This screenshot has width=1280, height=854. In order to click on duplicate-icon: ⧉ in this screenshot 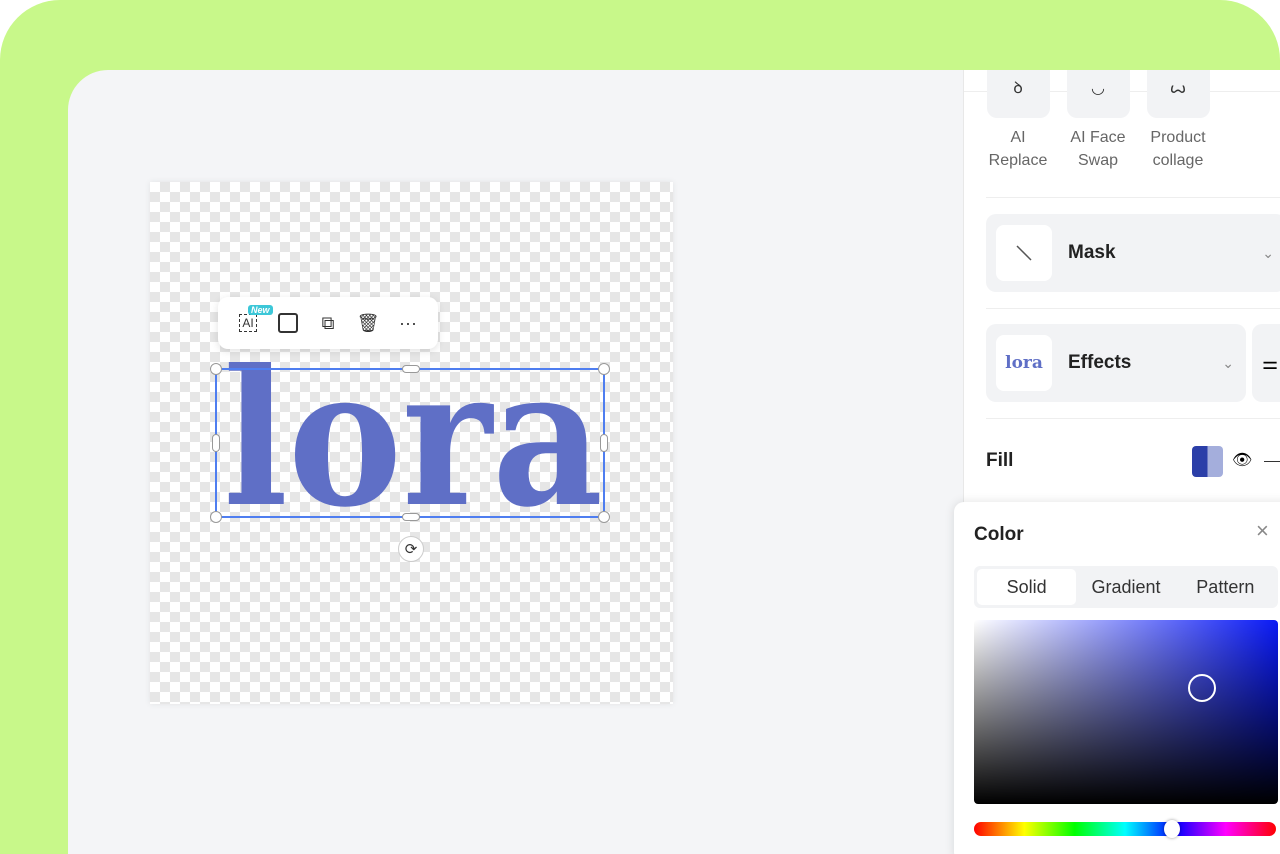, I will do `click(328, 322)`.